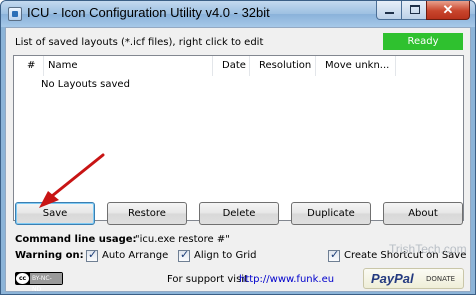 Image resolution: width=476 pixels, height=295 pixels. I want to click on maximize-icon, so click(415, 9).